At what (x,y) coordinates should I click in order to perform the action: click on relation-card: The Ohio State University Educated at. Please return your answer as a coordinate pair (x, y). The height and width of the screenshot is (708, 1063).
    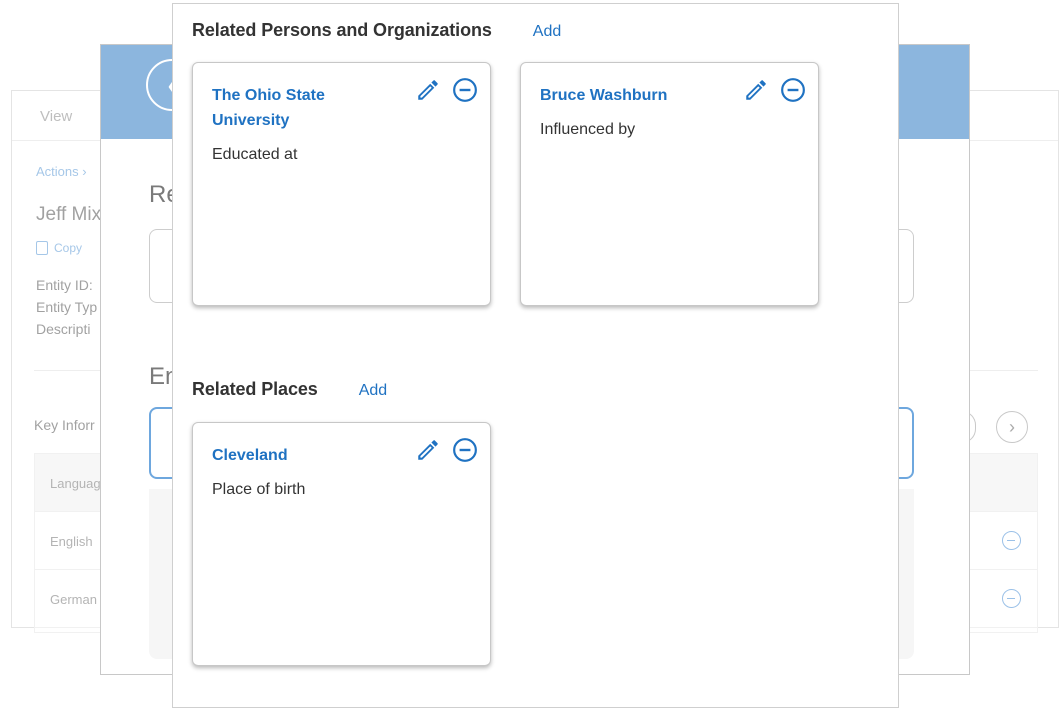
    Looking at the image, I should click on (341, 184).